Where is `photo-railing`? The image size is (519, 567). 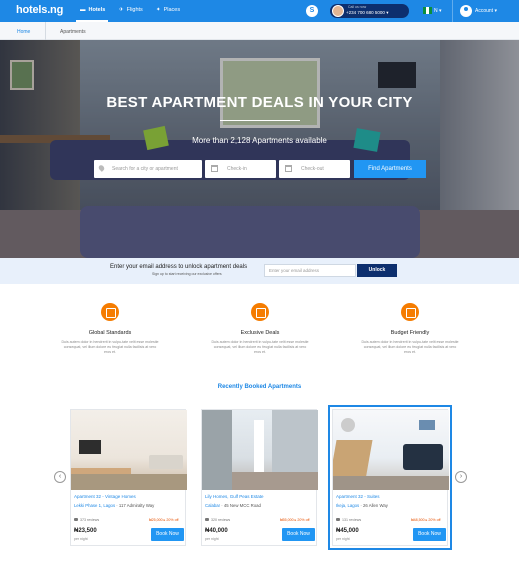
photo-railing is located at coordinates (295, 441).